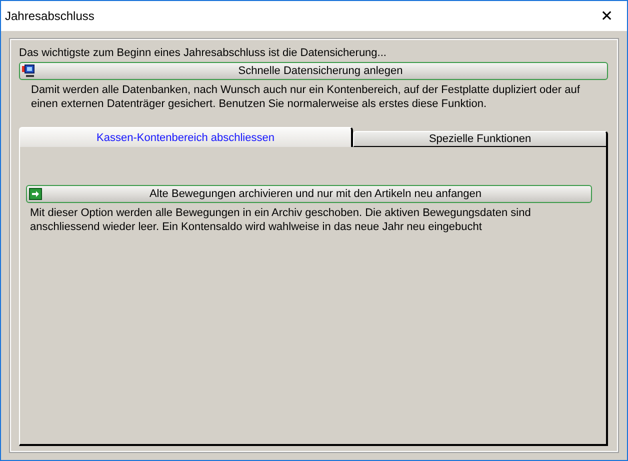 The height and width of the screenshot is (461, 628). I want to click on window-title: Jahresabschluss, so click(49, 16).